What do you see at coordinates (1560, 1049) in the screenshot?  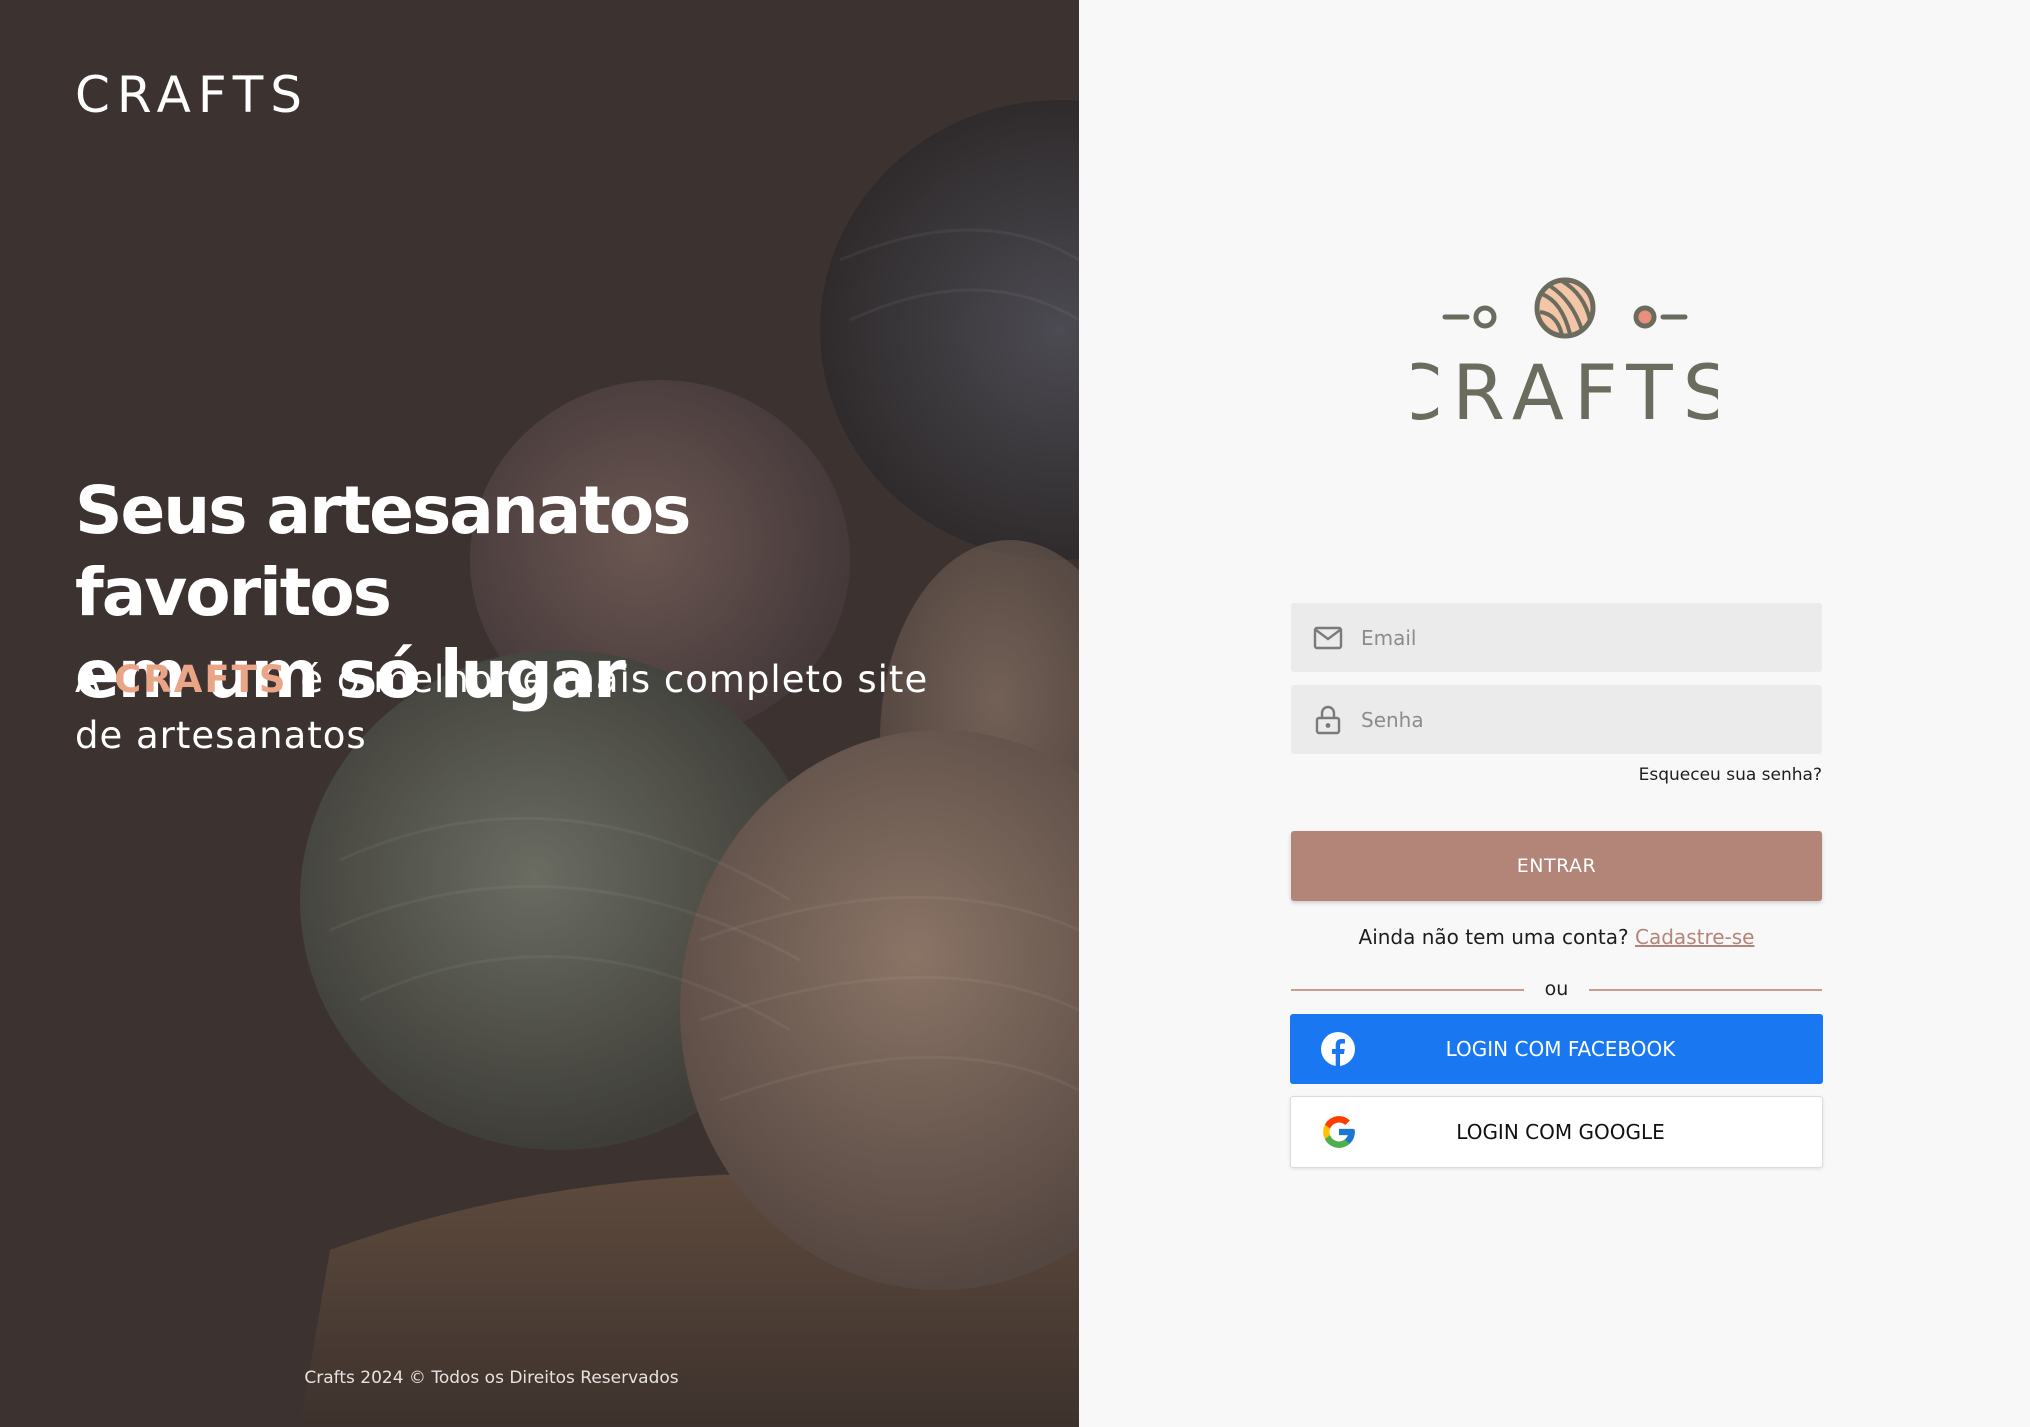 I see `facebook-login-label: LOGIN COM FACEBOOK` at bounding box center [1560, 1049].